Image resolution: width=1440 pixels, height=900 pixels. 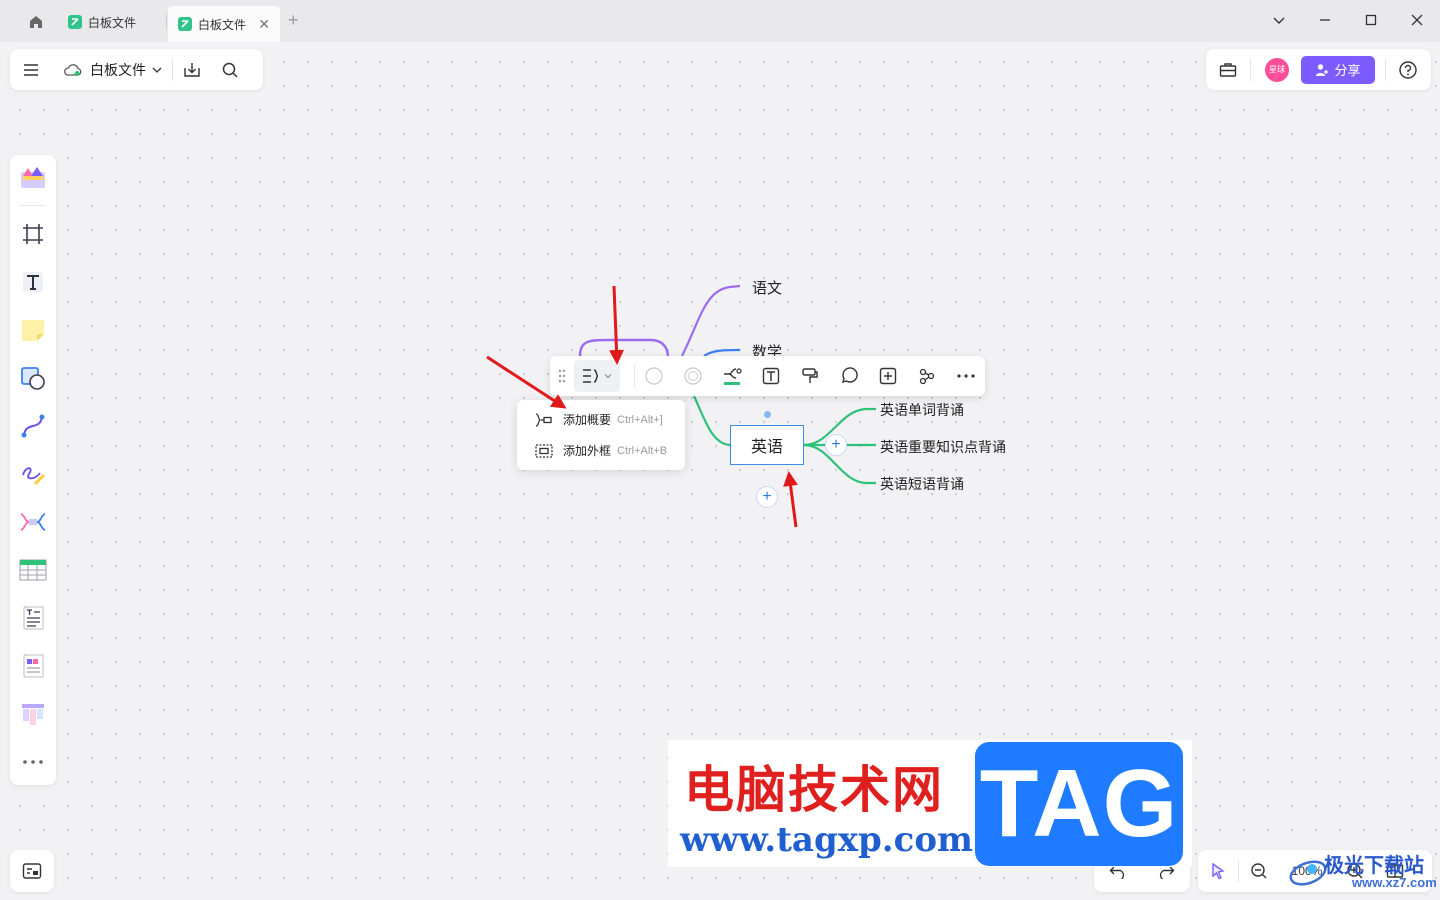 What do you see at coordinates (814, 789) in the screenshot?
I see `watermark-title: 电脑技术网` at bounding box center [814, 789].